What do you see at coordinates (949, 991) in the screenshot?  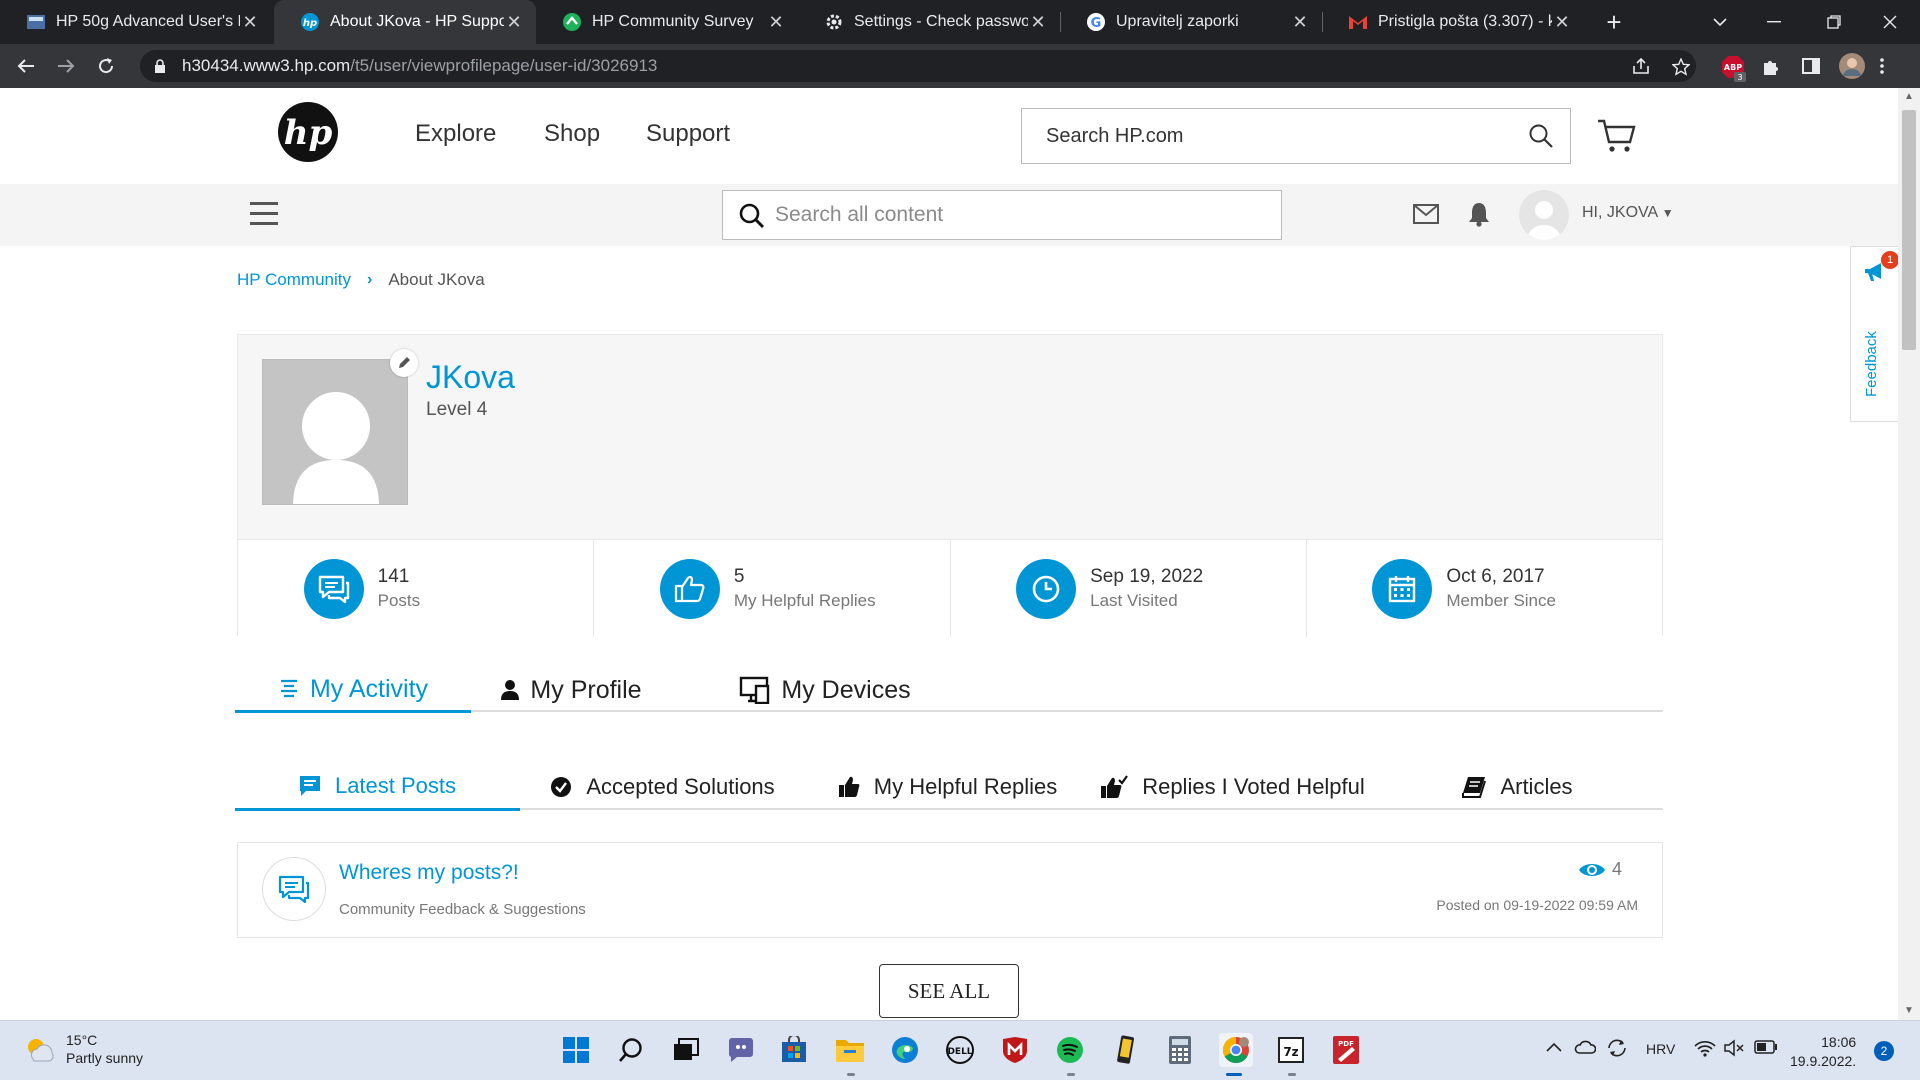 I see `see-all-button: SEE ALL` at bounding box center [949, 991].